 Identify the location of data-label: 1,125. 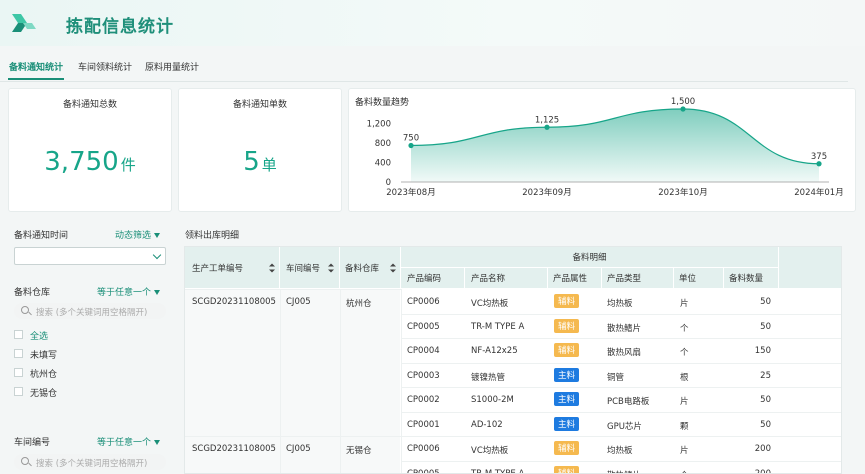
(547, 120).